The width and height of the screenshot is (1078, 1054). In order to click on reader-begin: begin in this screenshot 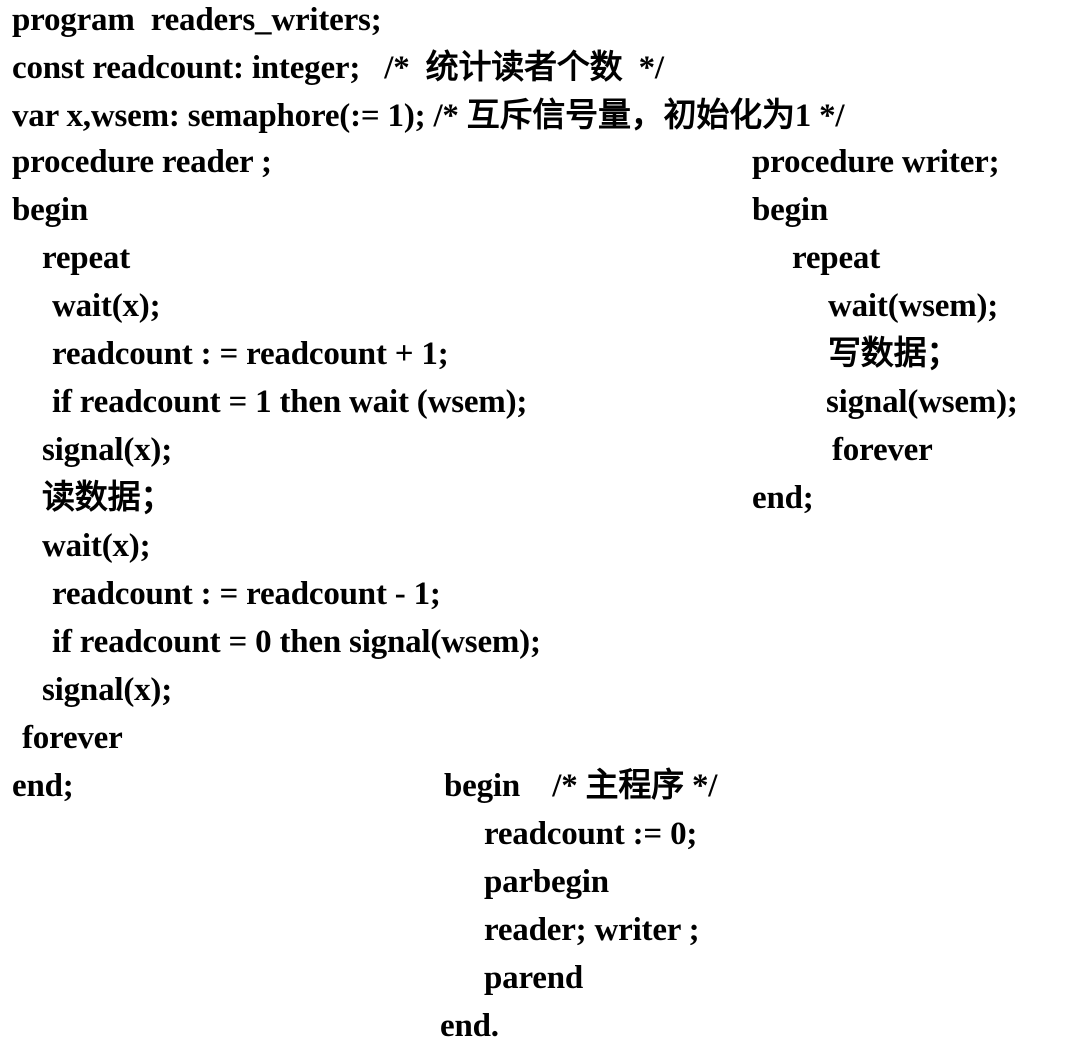, I will do `click(50, 210)`.